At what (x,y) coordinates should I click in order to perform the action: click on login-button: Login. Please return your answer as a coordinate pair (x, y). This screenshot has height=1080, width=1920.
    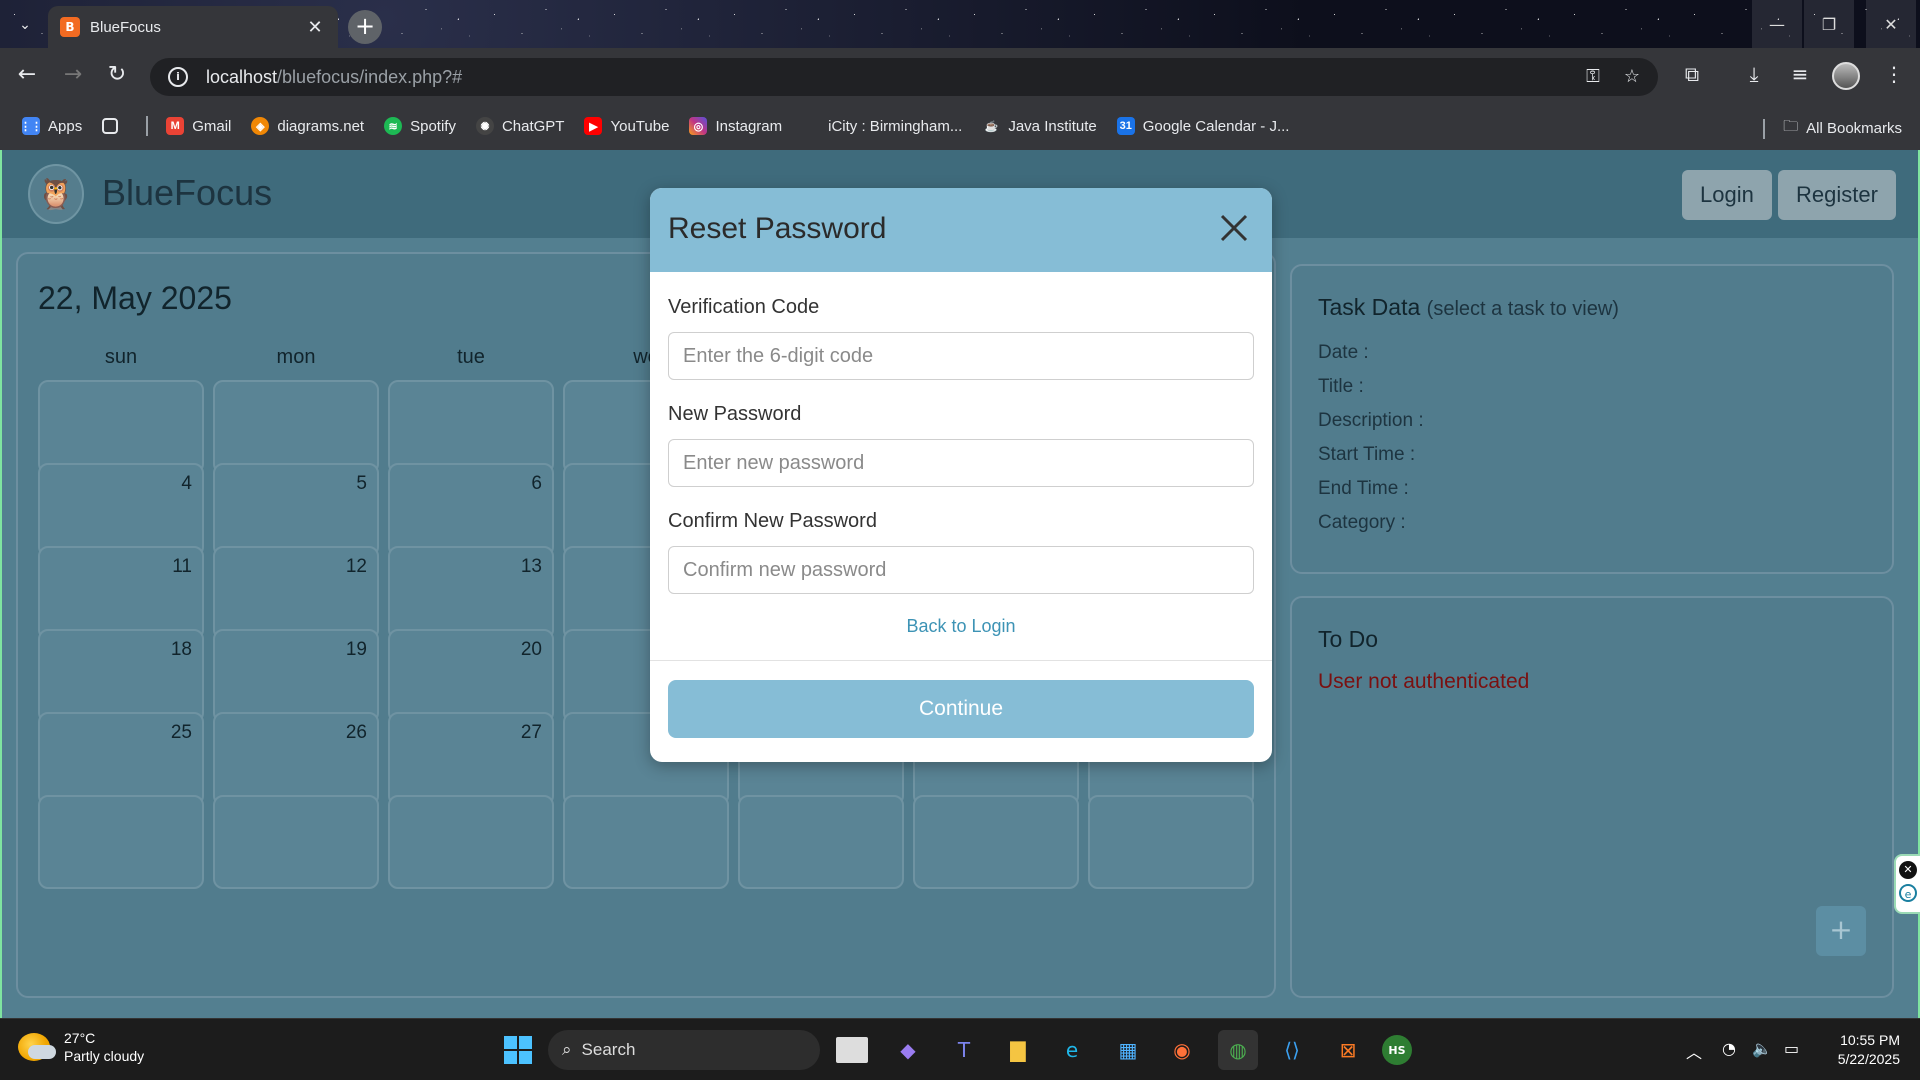
    Looking at the image, I should click on (1727, 195).